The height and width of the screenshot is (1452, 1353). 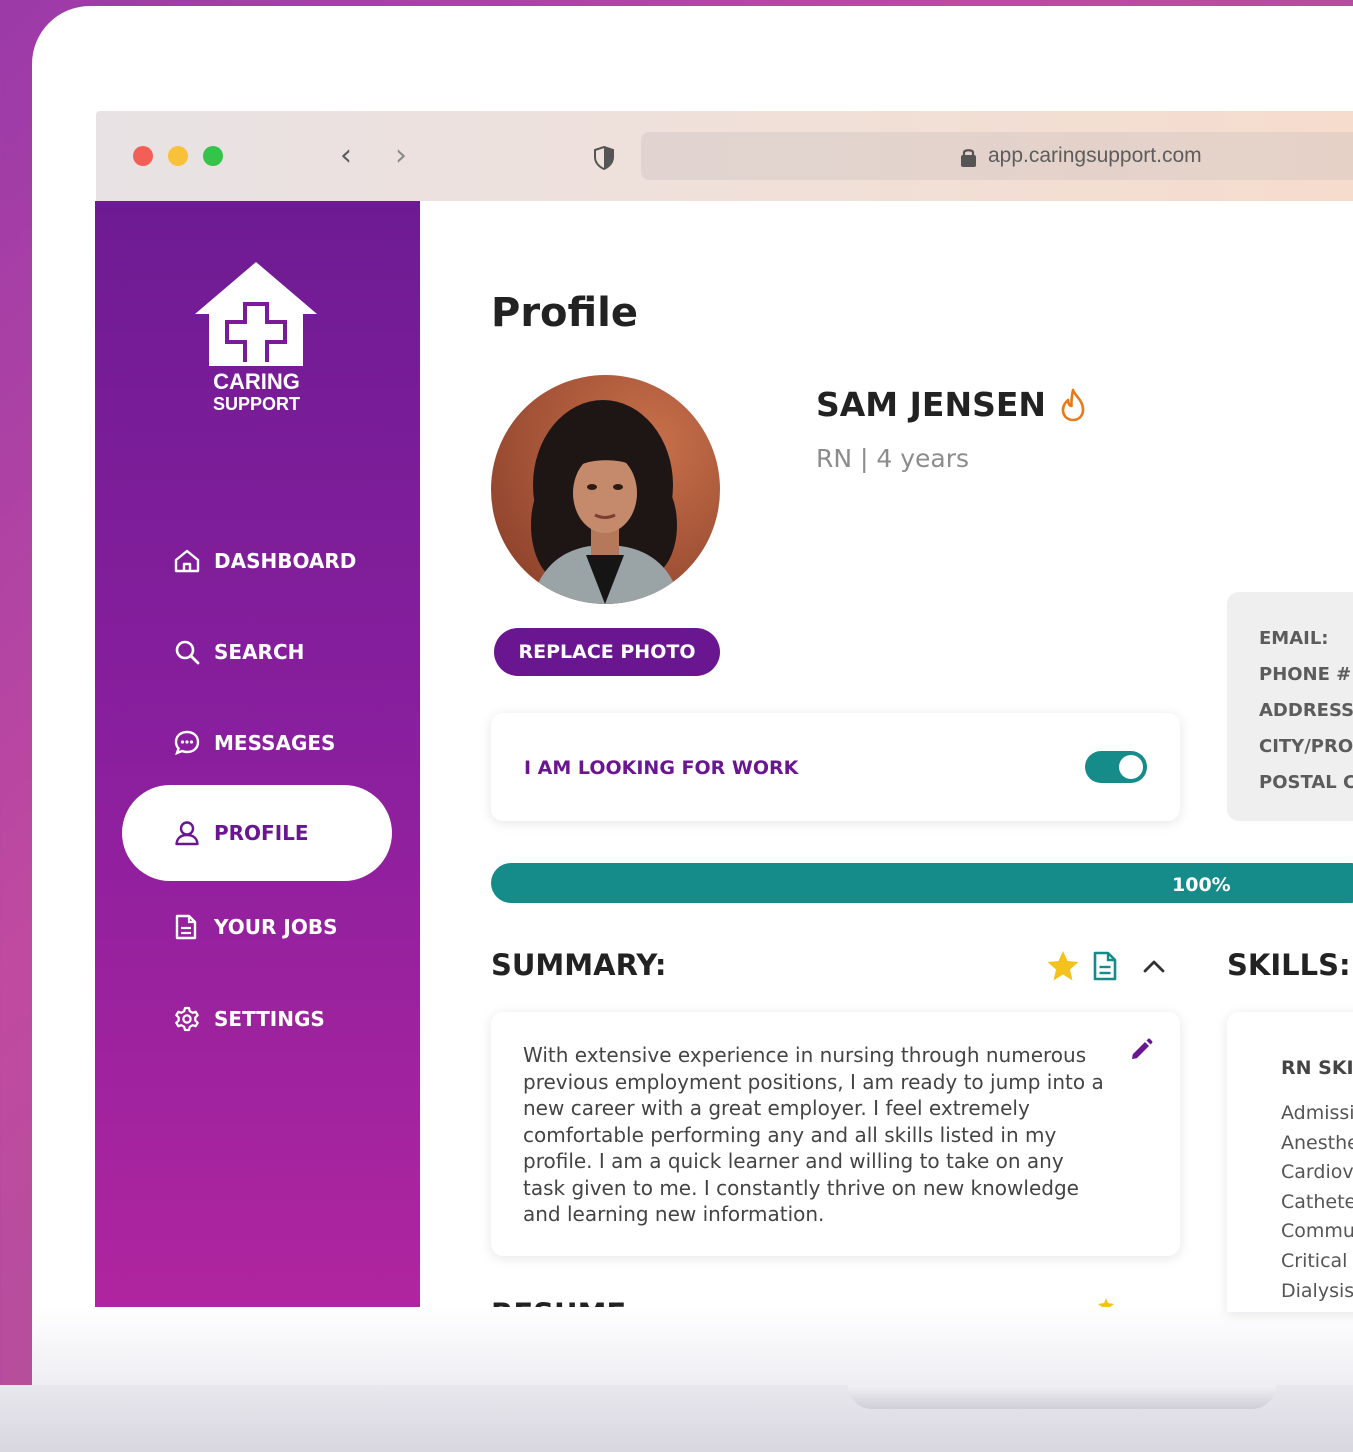 What do you see at coordinates (285, 561) in the screenshot?
I see `sidebar-item-label: DASHBOARD` at bounding box center [285, 561].